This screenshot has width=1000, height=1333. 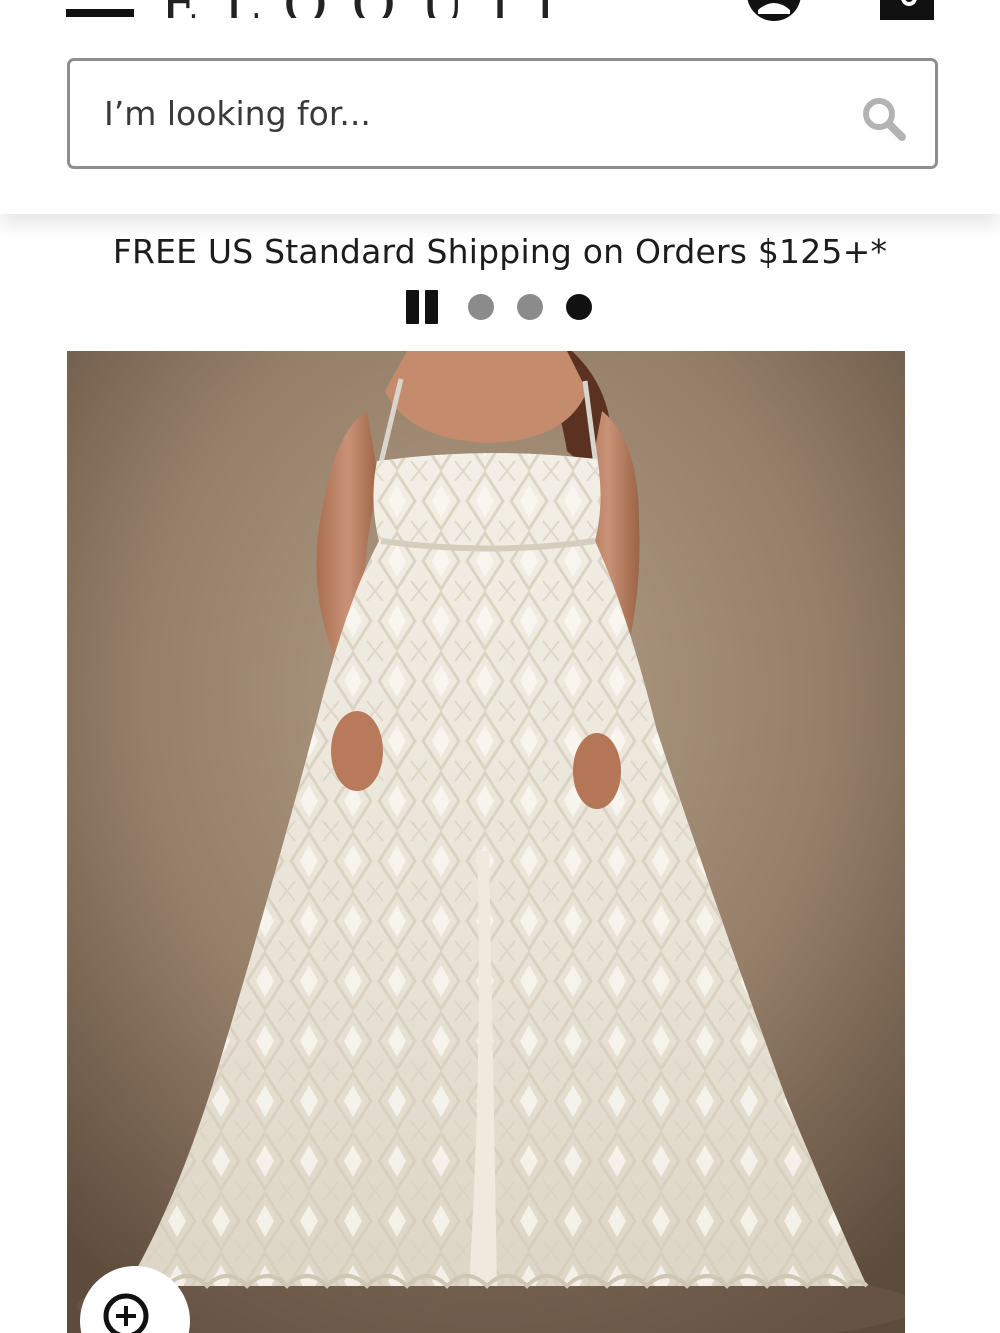 What do you see at coordinates (370, 9) in the screenshot?
I see `site-logo: ELOQUII` at bounding box center [370, 9].